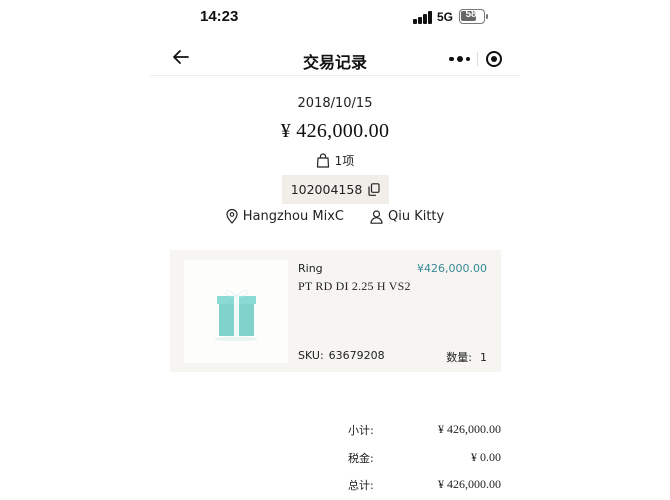 The height and width of the screenshot is (500, 670). What do you see at coordinates (486, 457) in the screenshot?
I see `tax-value: ¥ 0.00` at bounding box center [486, 457].